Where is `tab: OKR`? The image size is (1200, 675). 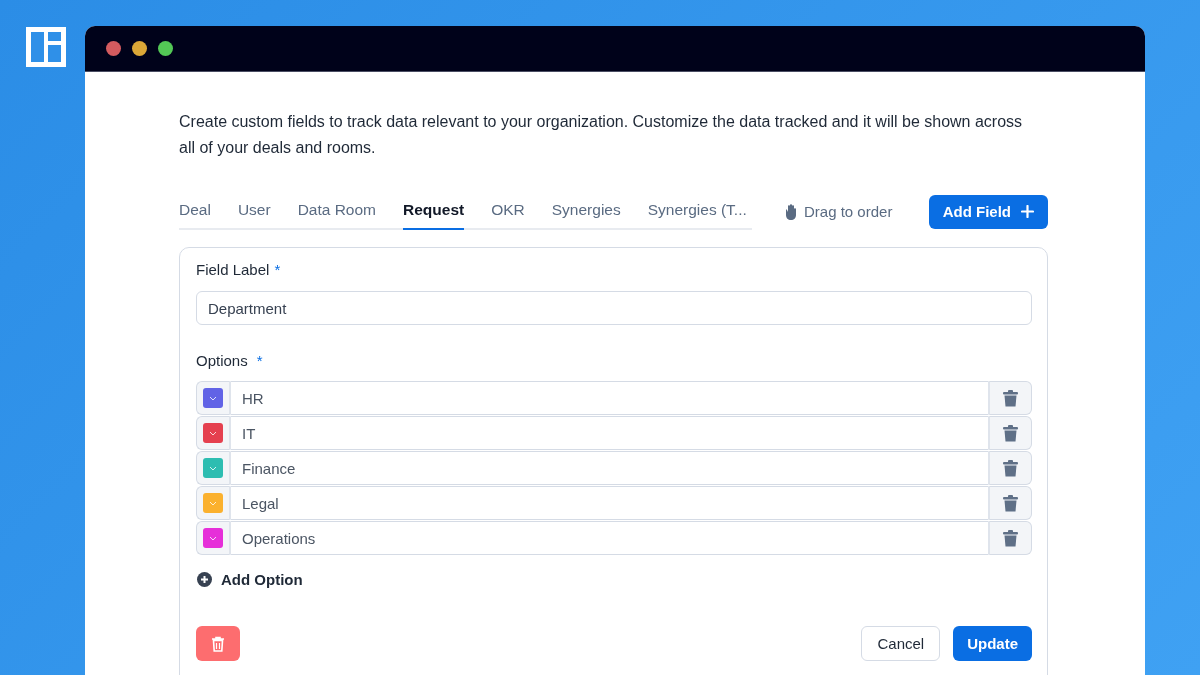
tab: OKR is located at coordinates (508, 211).